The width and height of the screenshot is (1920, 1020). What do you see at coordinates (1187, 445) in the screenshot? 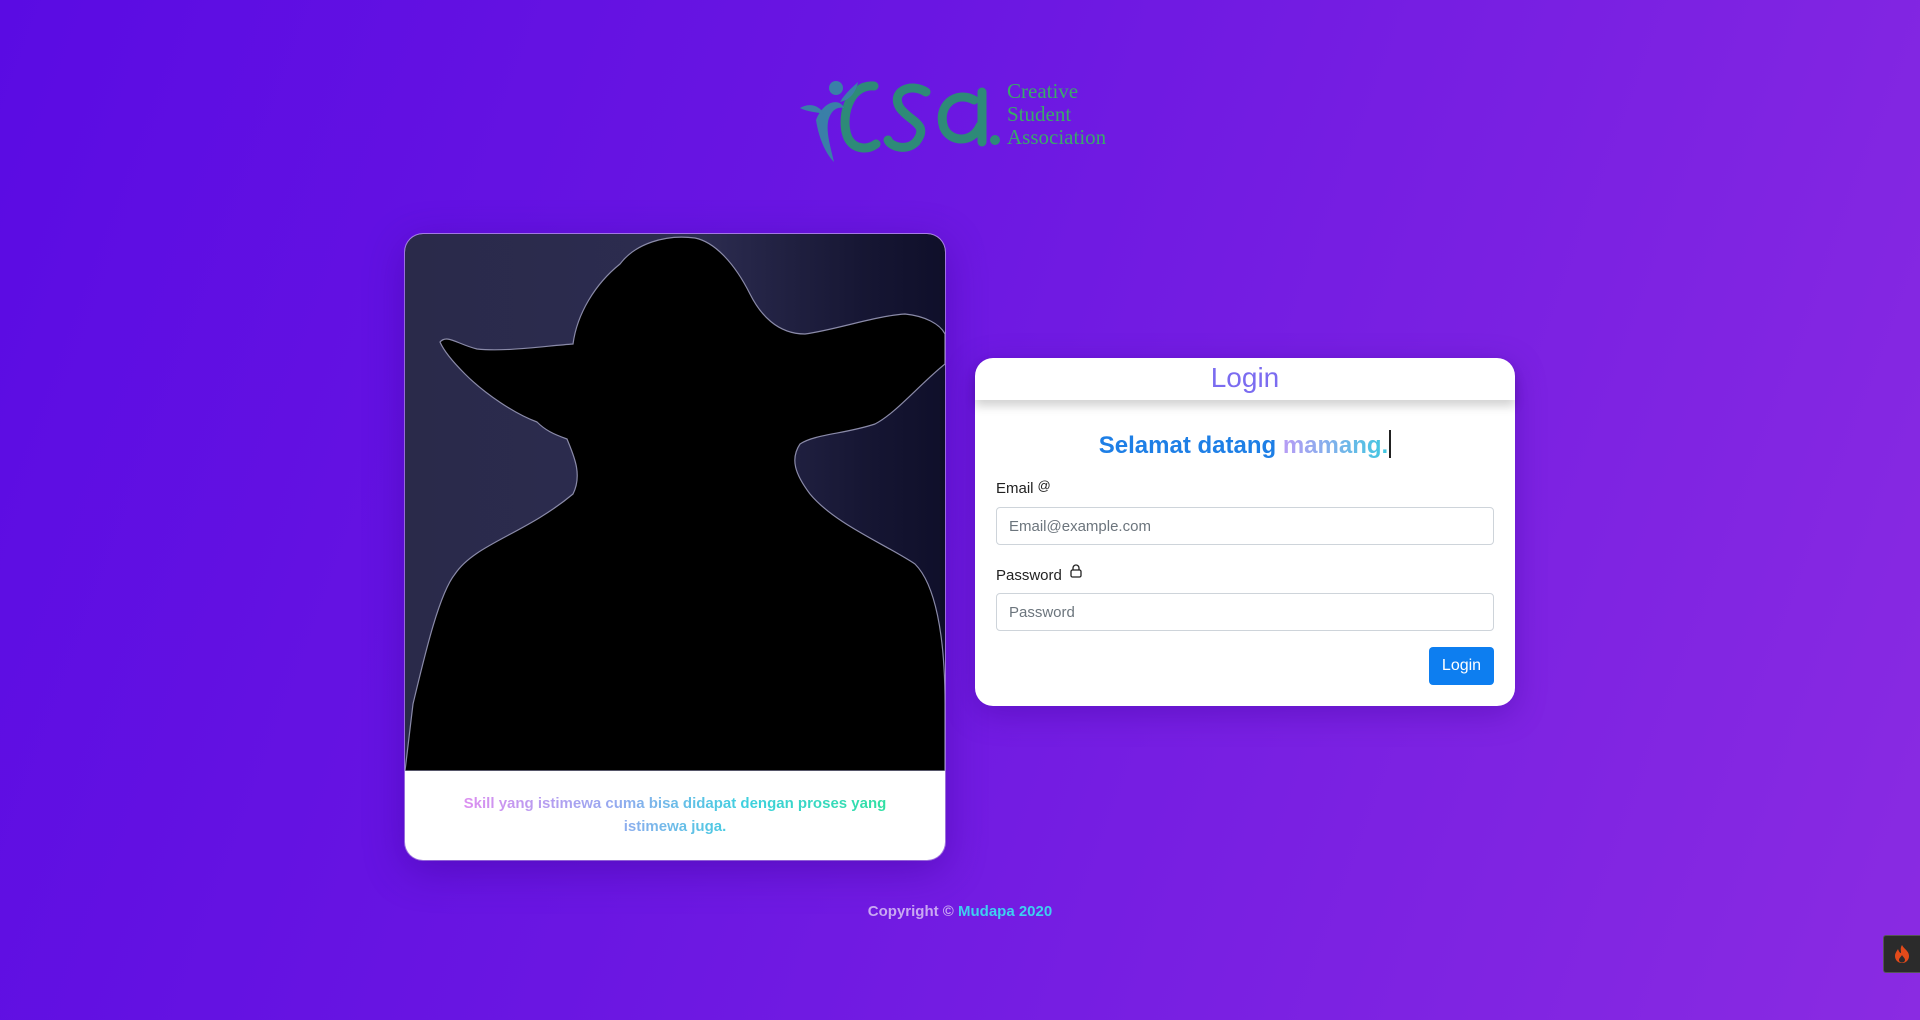
I see `welcome-greeting: Selamat datang` at bounding box center [1187, 445].